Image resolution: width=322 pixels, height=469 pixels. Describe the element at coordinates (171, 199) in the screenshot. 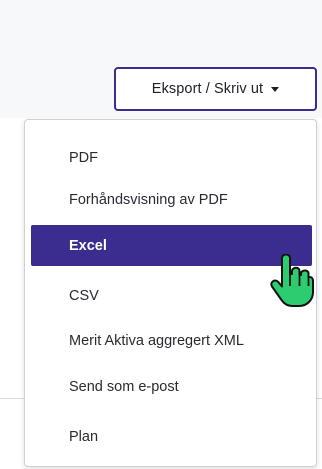

I see `menu-item-pdf-preview: Forhåndsvisning av PDF` at that location.